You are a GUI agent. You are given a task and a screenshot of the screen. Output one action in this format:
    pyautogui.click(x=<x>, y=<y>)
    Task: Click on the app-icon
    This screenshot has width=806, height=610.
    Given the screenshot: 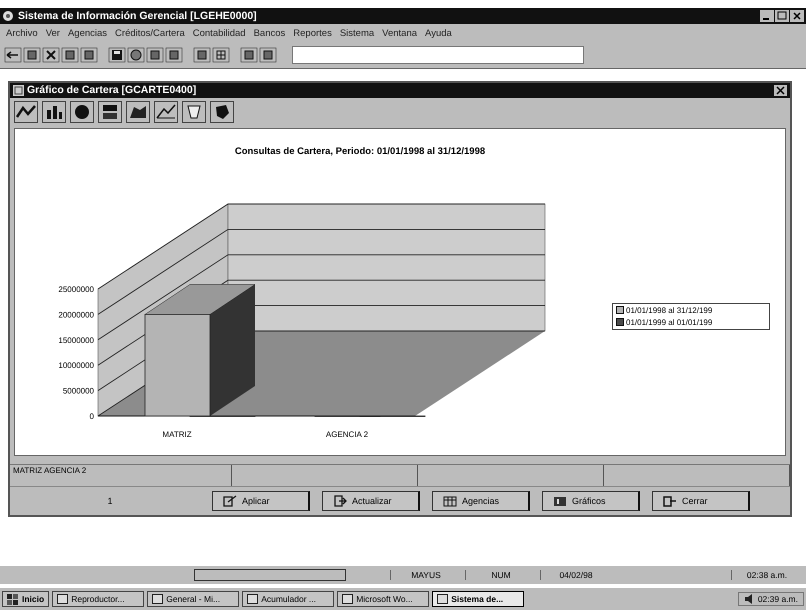 What is the action you would take?
    pyautogui.click(x=8, y=16)
    